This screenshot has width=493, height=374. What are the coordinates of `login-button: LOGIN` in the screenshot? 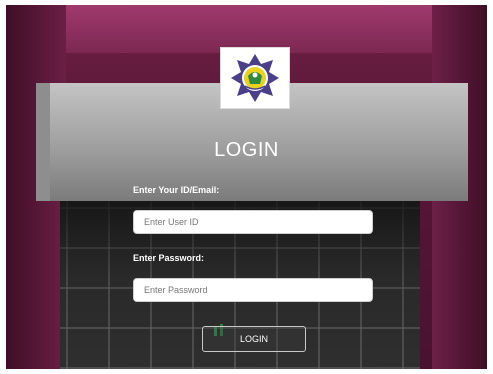 It's located at (254, 339).